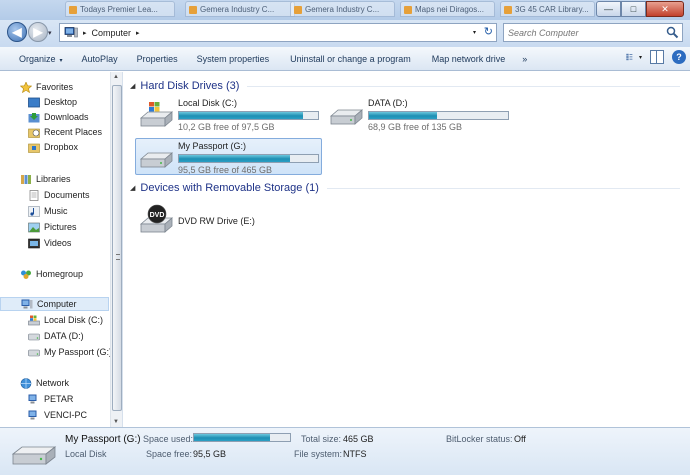 The width and height of the screenshot is (690, 475). What do you see at coordinates (608, 9) in the screenshot?
I see `minimize-button: —` at bounding box center [608, 9].